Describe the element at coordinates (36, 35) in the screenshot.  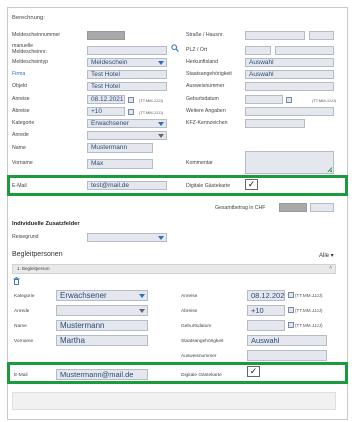
I see `meldescheinnummer-label: Meldescheinnummer` at that location.